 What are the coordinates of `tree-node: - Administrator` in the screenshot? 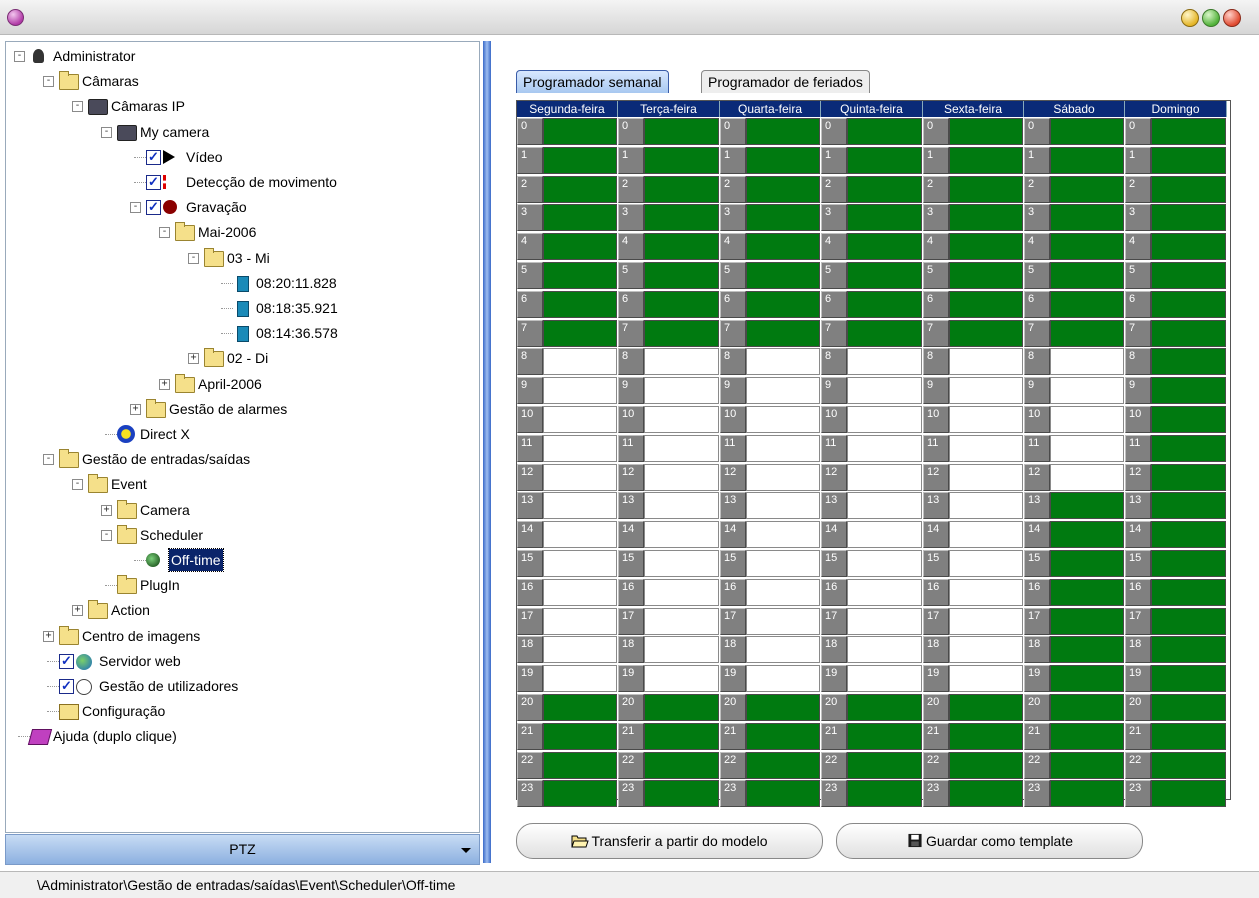 It's located at (236, 56).